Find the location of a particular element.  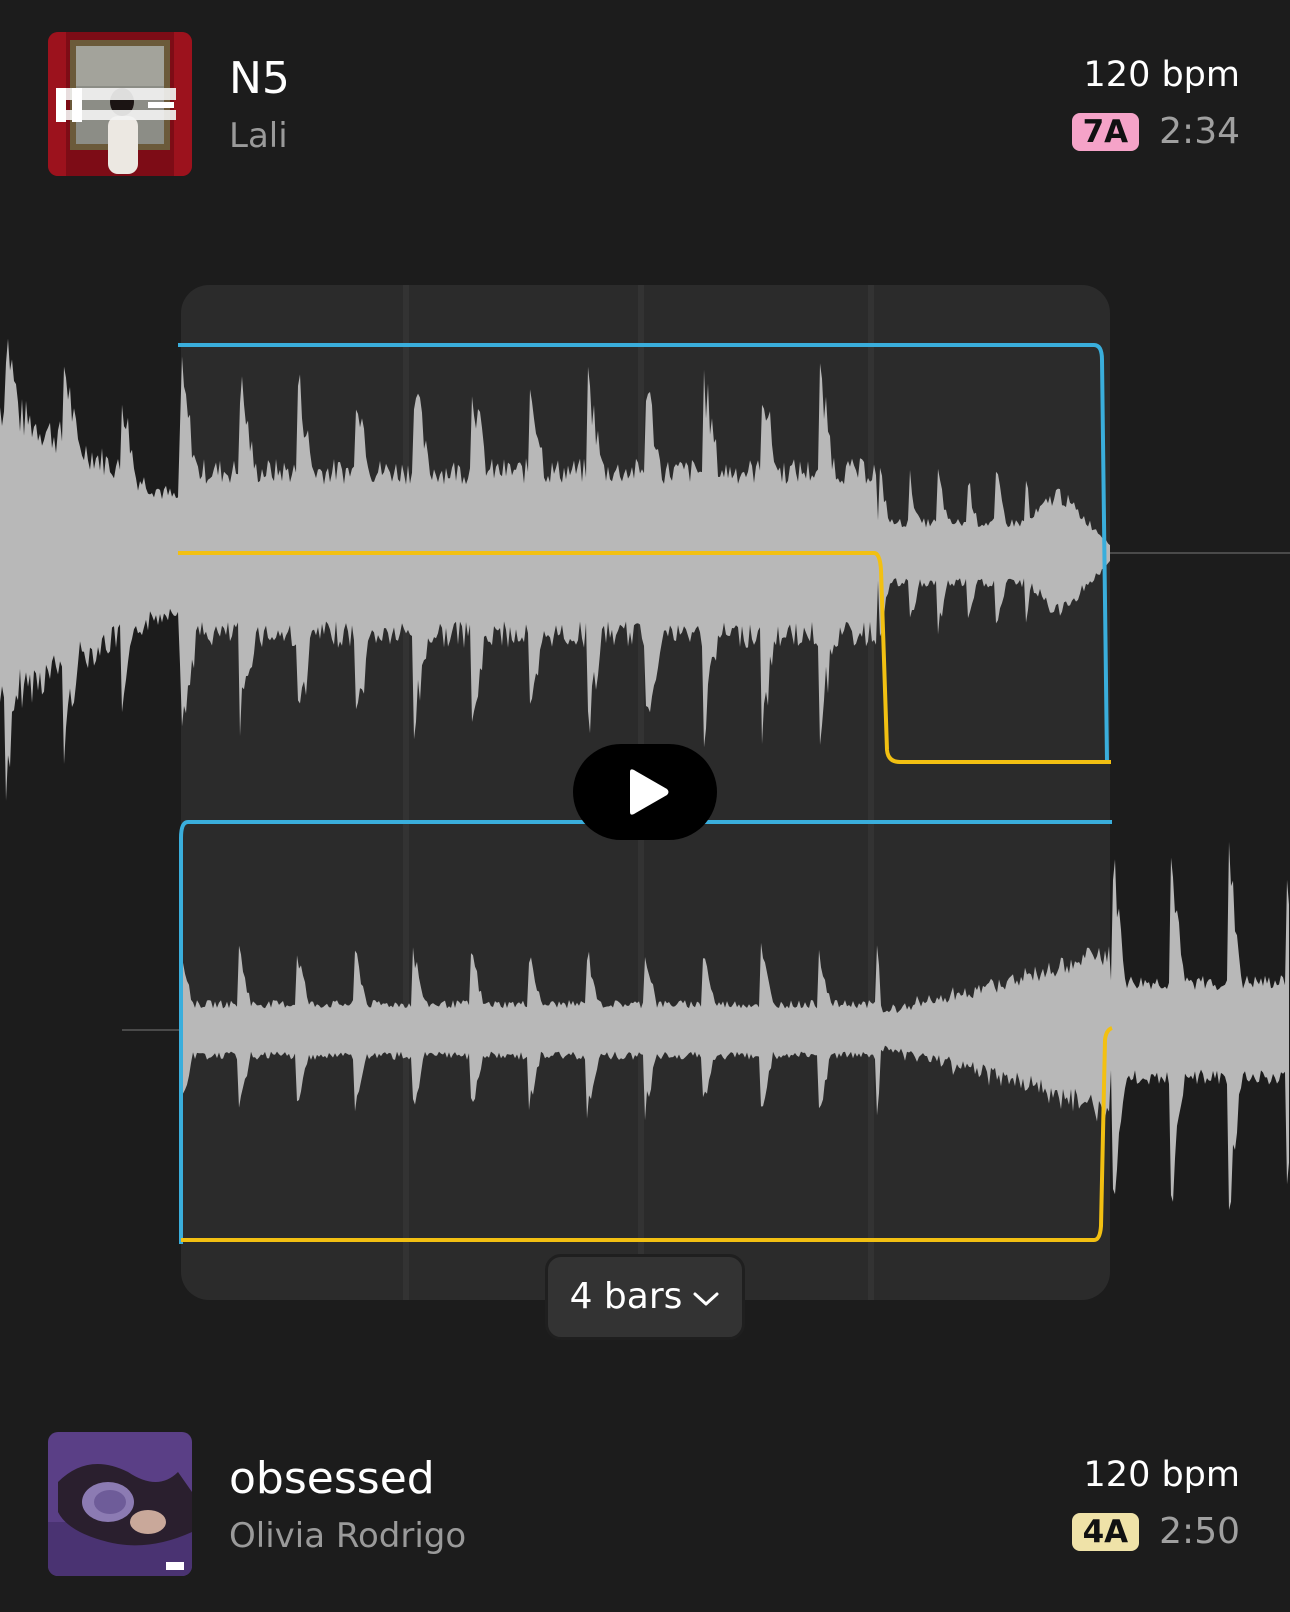

play-button is located at coordinates (645, 792).